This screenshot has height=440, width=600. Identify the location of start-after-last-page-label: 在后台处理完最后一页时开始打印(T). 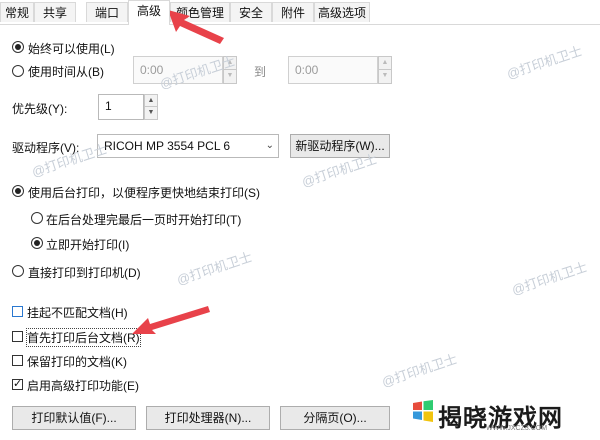
(144, 220).